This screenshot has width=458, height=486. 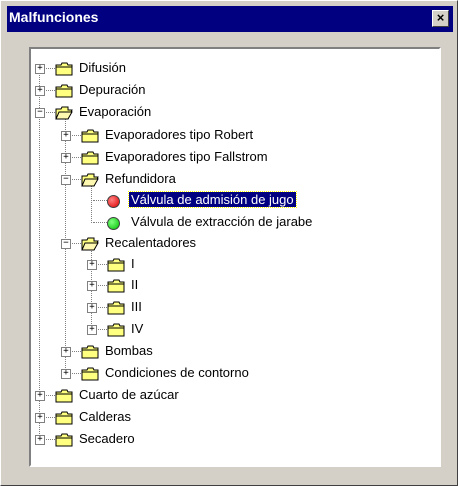 What do you see at coordinates (231, 396) in the screenshot?
I see `tree-item-cuarto-azucar: + Cuarto de azúcar` at bounding box center [231, 396].